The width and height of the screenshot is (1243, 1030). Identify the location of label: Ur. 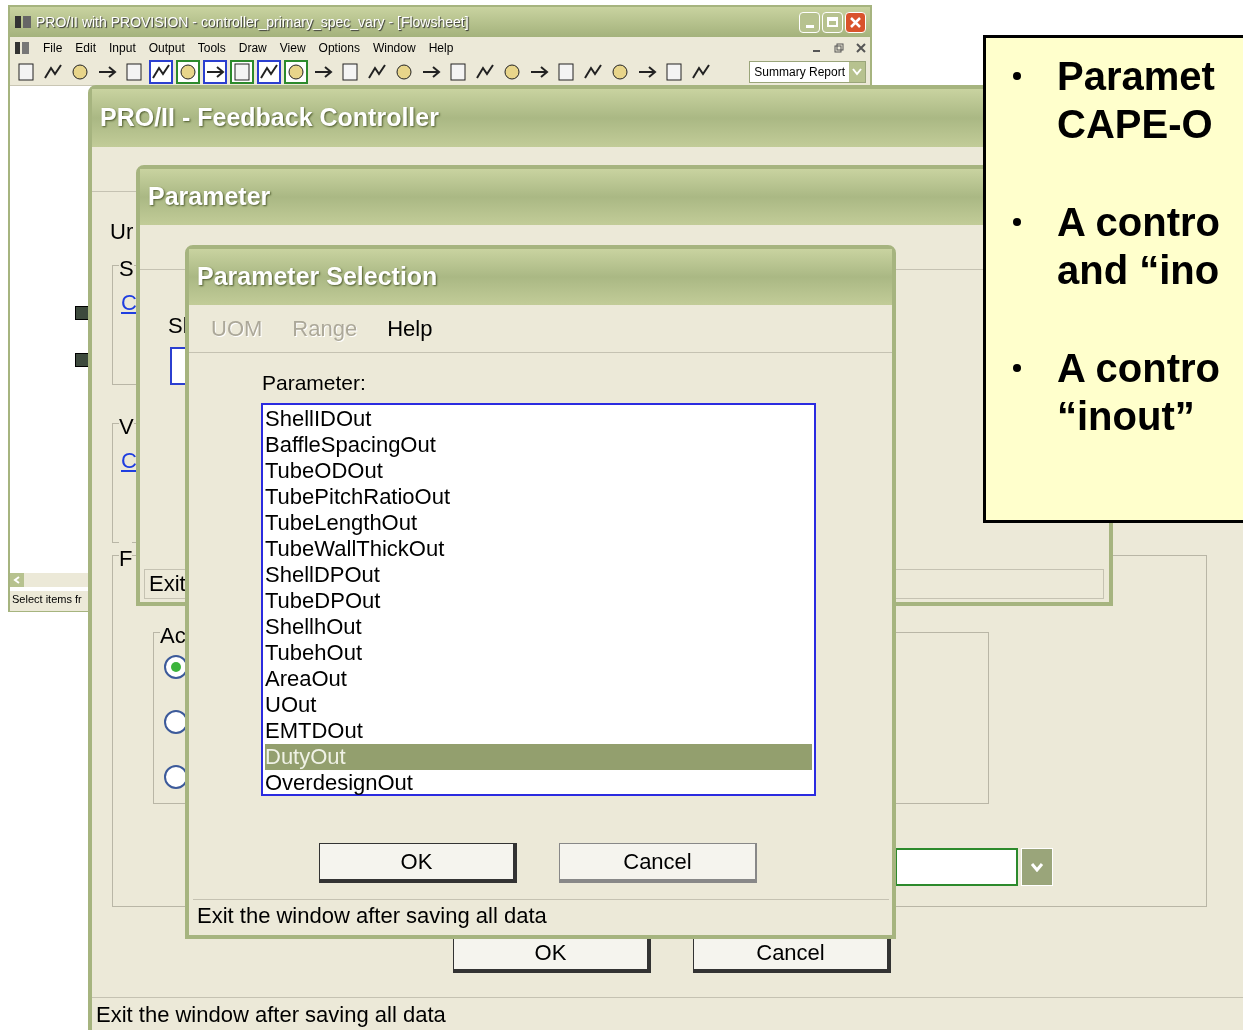
(122, 232).